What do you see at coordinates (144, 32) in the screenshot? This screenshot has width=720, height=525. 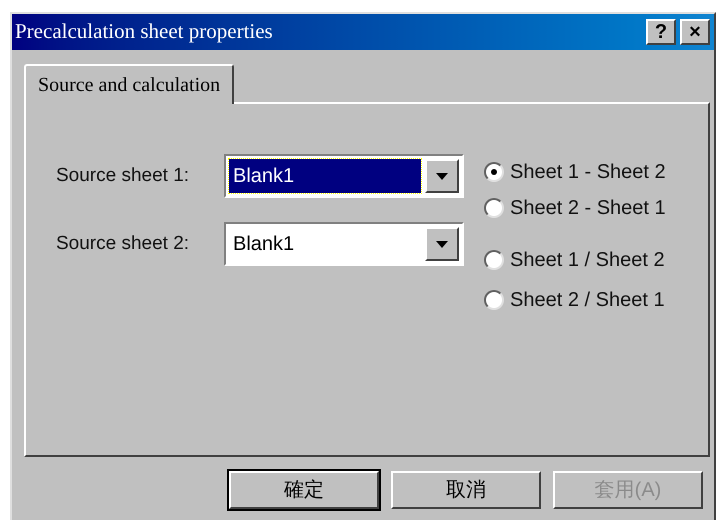 I see `window-title: Precalculation sheet properties` at bounding box center [144, 32].